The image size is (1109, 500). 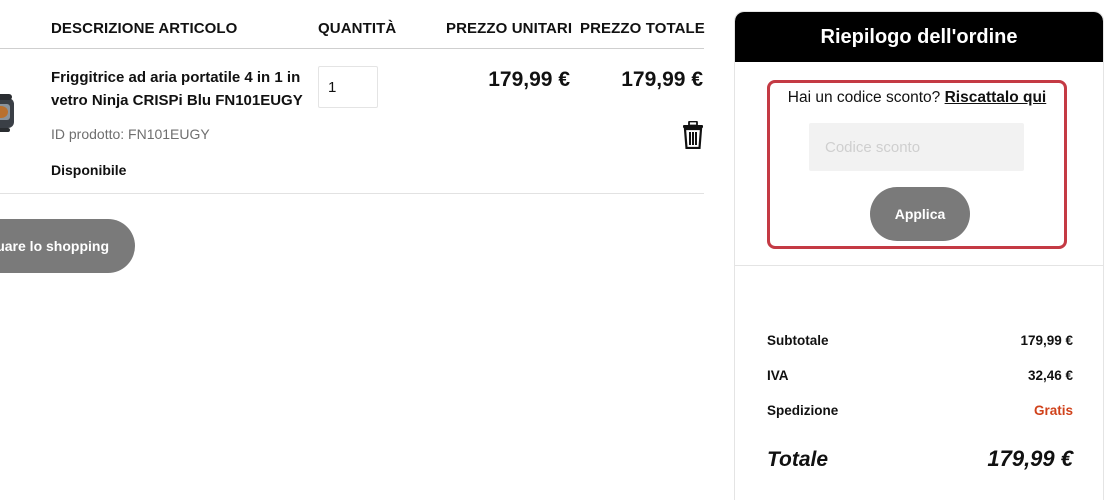 What do you see at coordinates (144, 28) in the screenshot?
I see `column-header-description: DESCRIZIONE ARTICOLO` at bounding box center [144, 28].